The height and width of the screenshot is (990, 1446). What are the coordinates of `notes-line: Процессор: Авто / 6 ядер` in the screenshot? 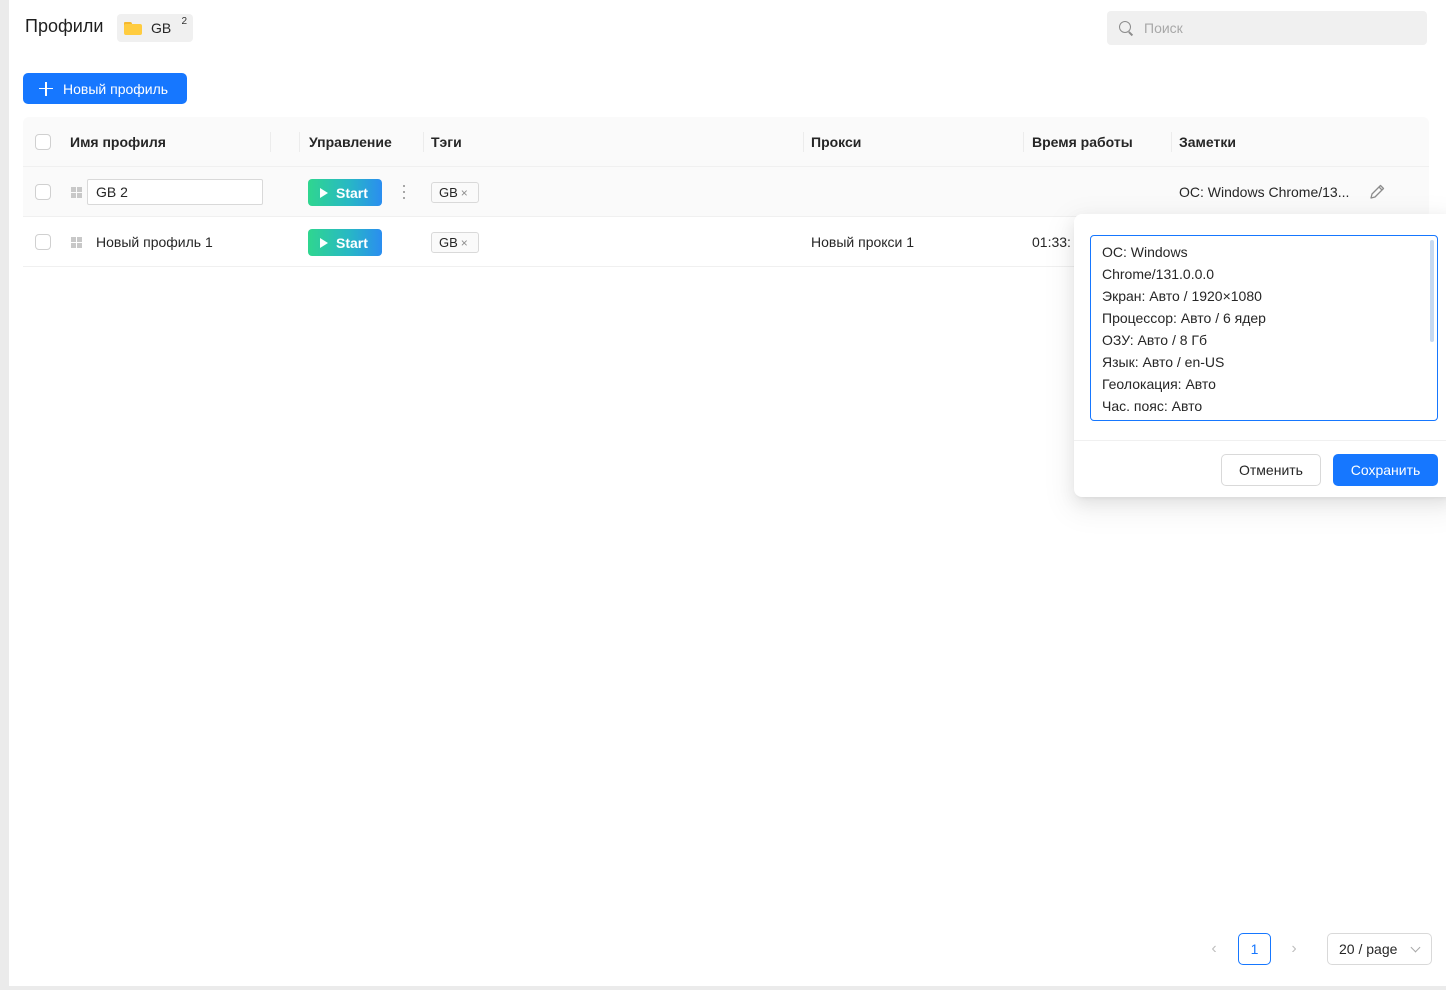 It's located at (1184, 318).